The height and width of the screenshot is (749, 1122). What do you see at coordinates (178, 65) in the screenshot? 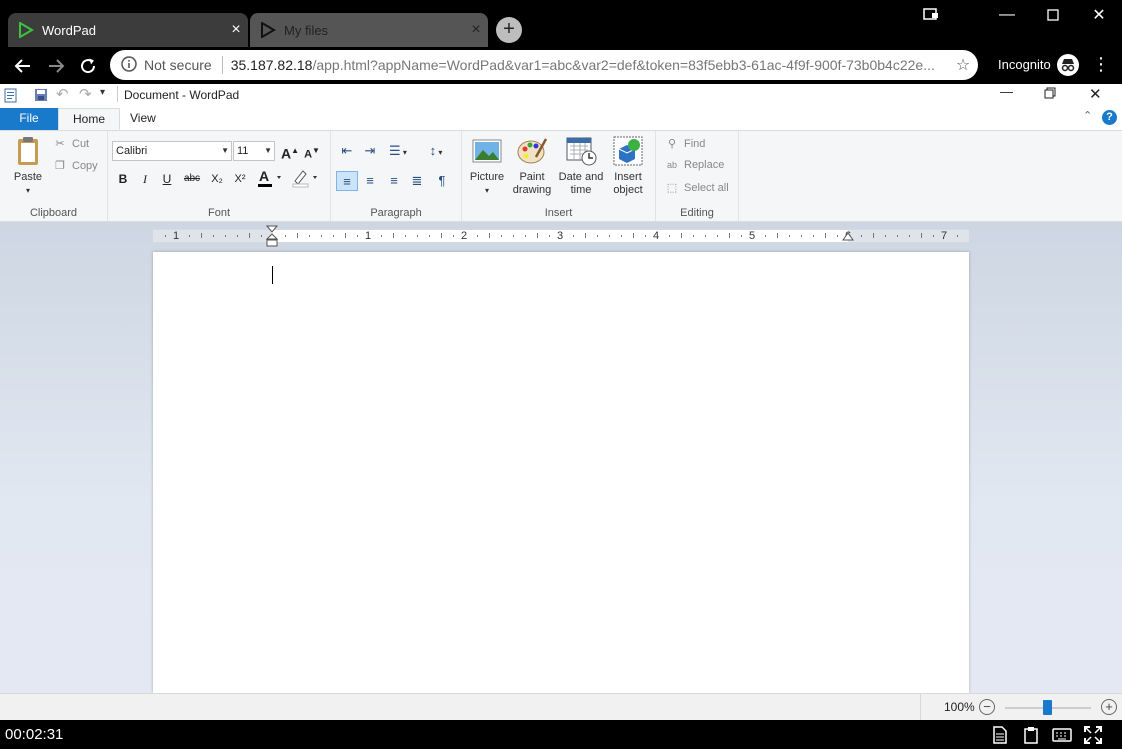
I see `security-label: Not secure` at bounding box center [178, 65].